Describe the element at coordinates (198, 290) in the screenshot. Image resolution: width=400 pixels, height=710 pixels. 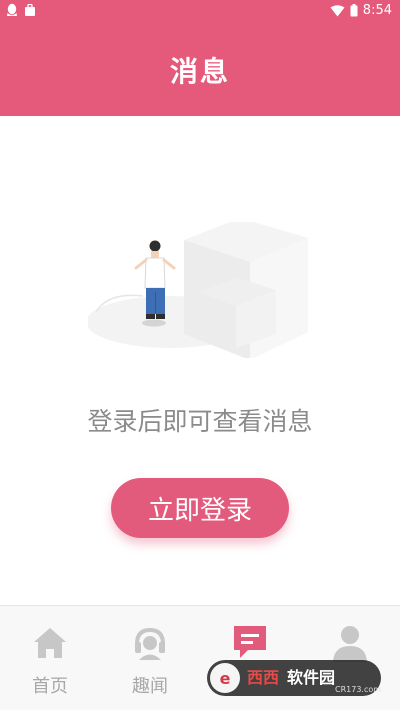
I see `empty-state-illustration` at that location.